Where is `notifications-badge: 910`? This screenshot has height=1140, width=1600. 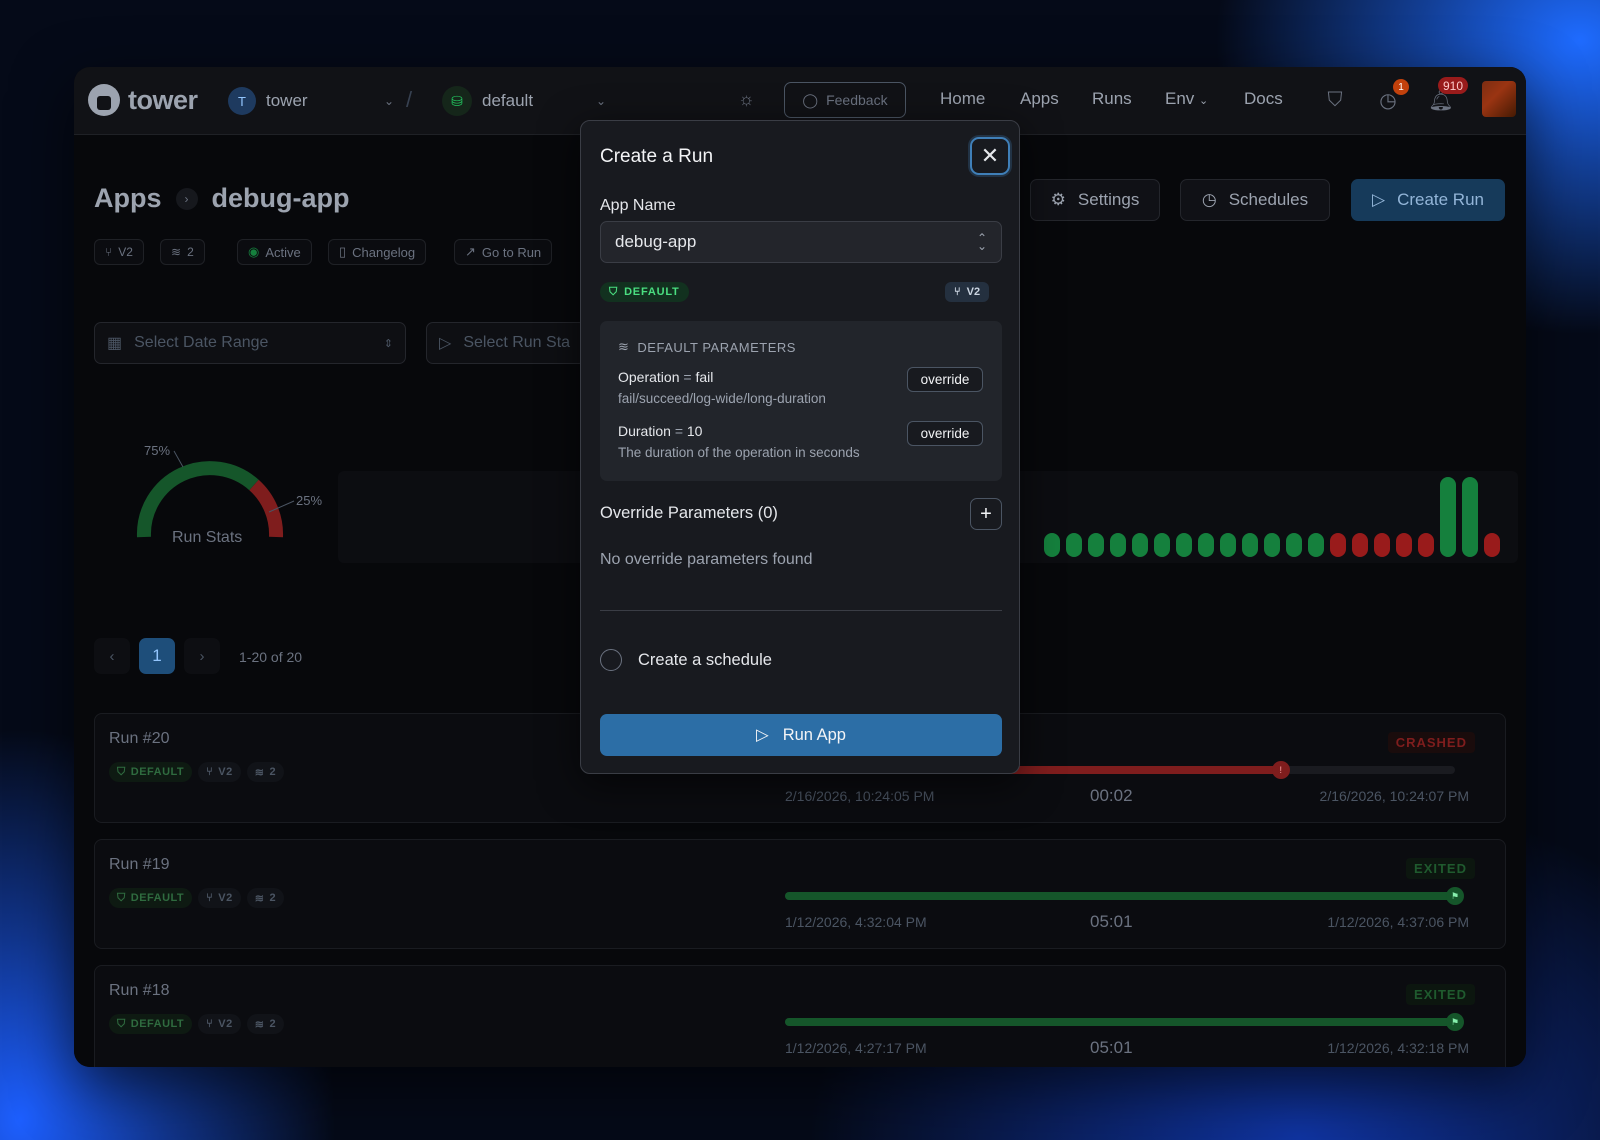 notifications-badge: 910 is located at coordinates (1453, 85).